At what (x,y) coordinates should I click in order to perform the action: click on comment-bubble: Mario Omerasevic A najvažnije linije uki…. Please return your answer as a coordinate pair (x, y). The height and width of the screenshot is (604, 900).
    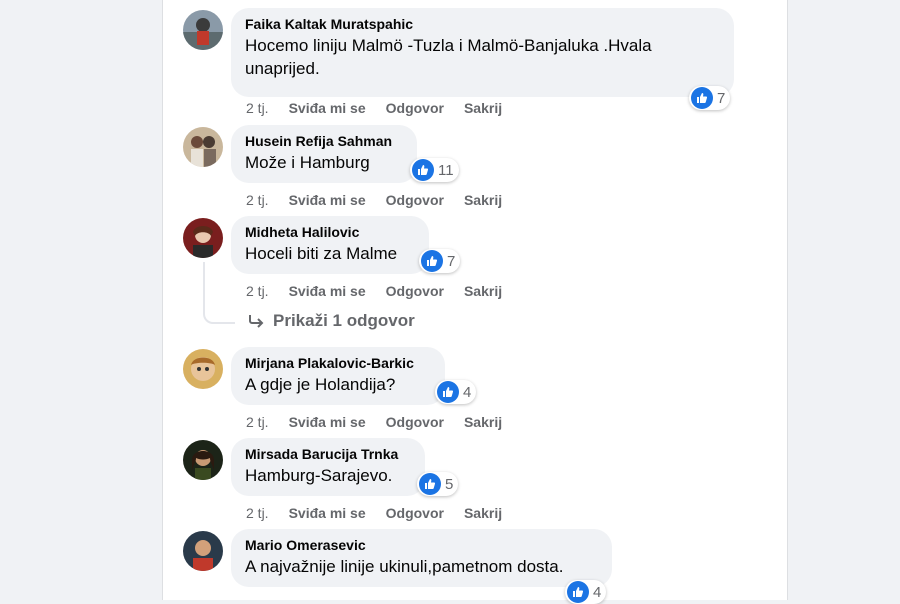
    Looking at the image, I should click on (421, 558).